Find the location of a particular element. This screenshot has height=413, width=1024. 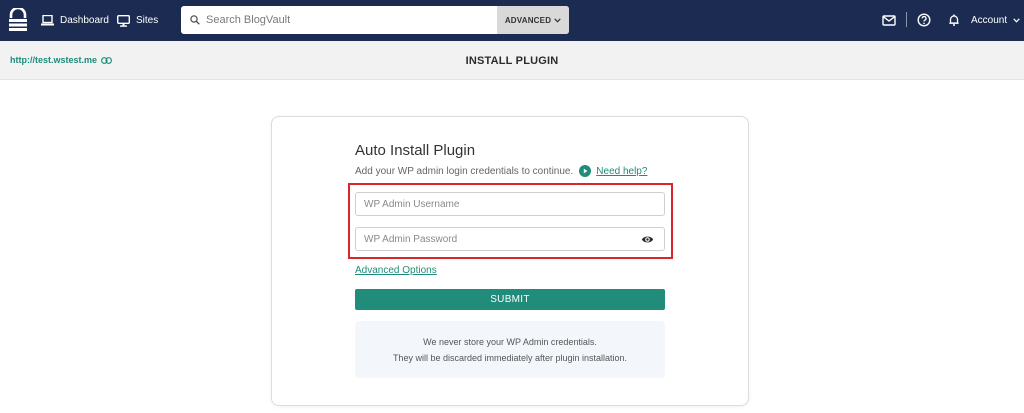

sub-header: http://test.wstest.me INSTALL PLUGIN is located at coordinates (512, 60).